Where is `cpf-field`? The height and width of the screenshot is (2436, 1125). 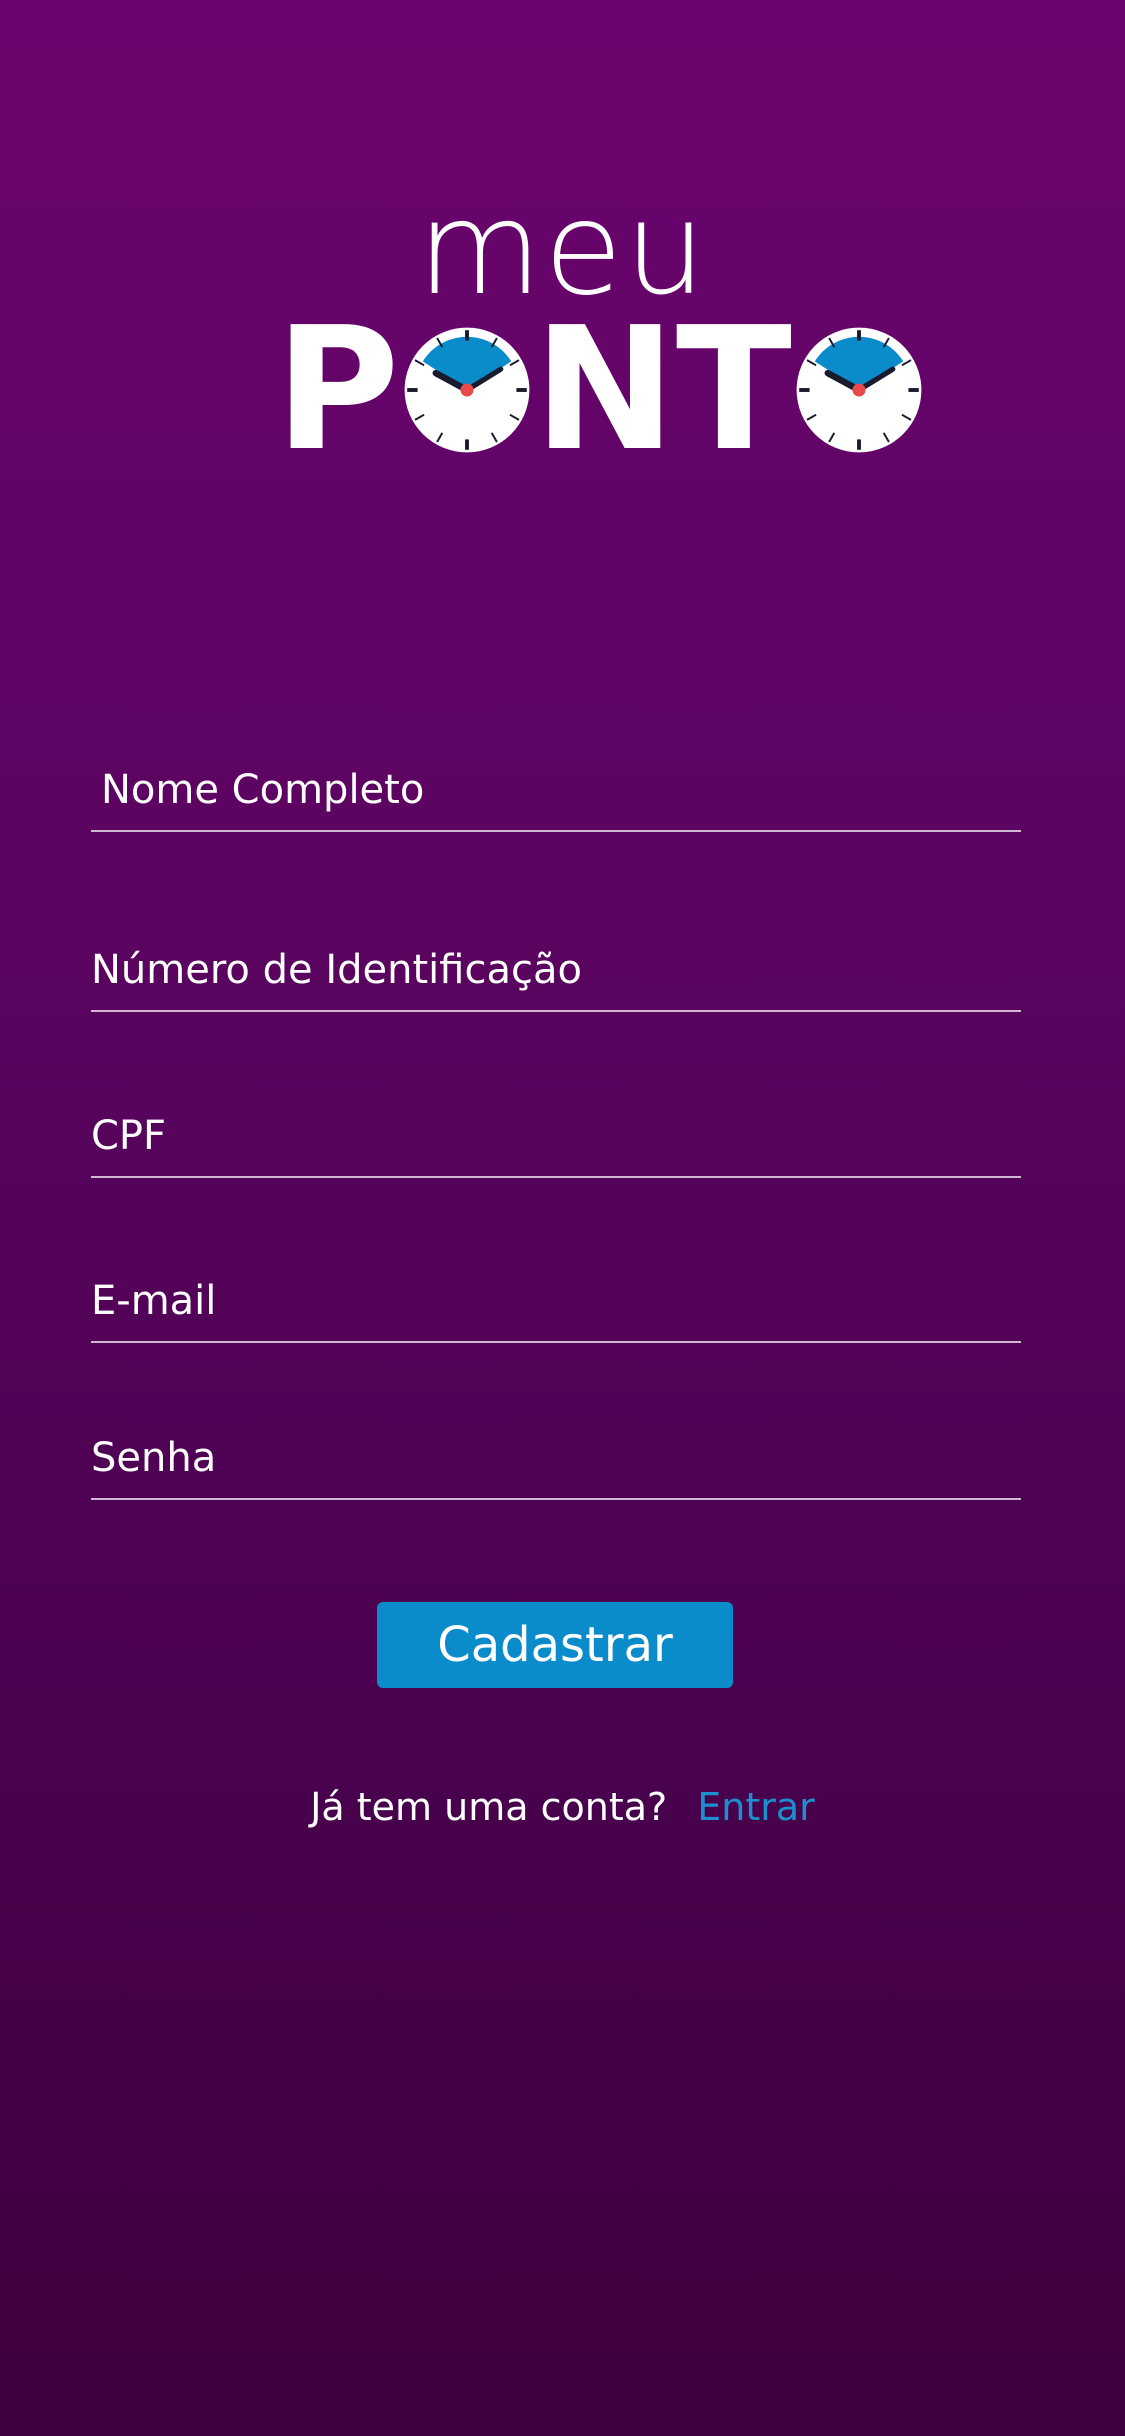
cpf-field is located at coordinates (556, 1132).